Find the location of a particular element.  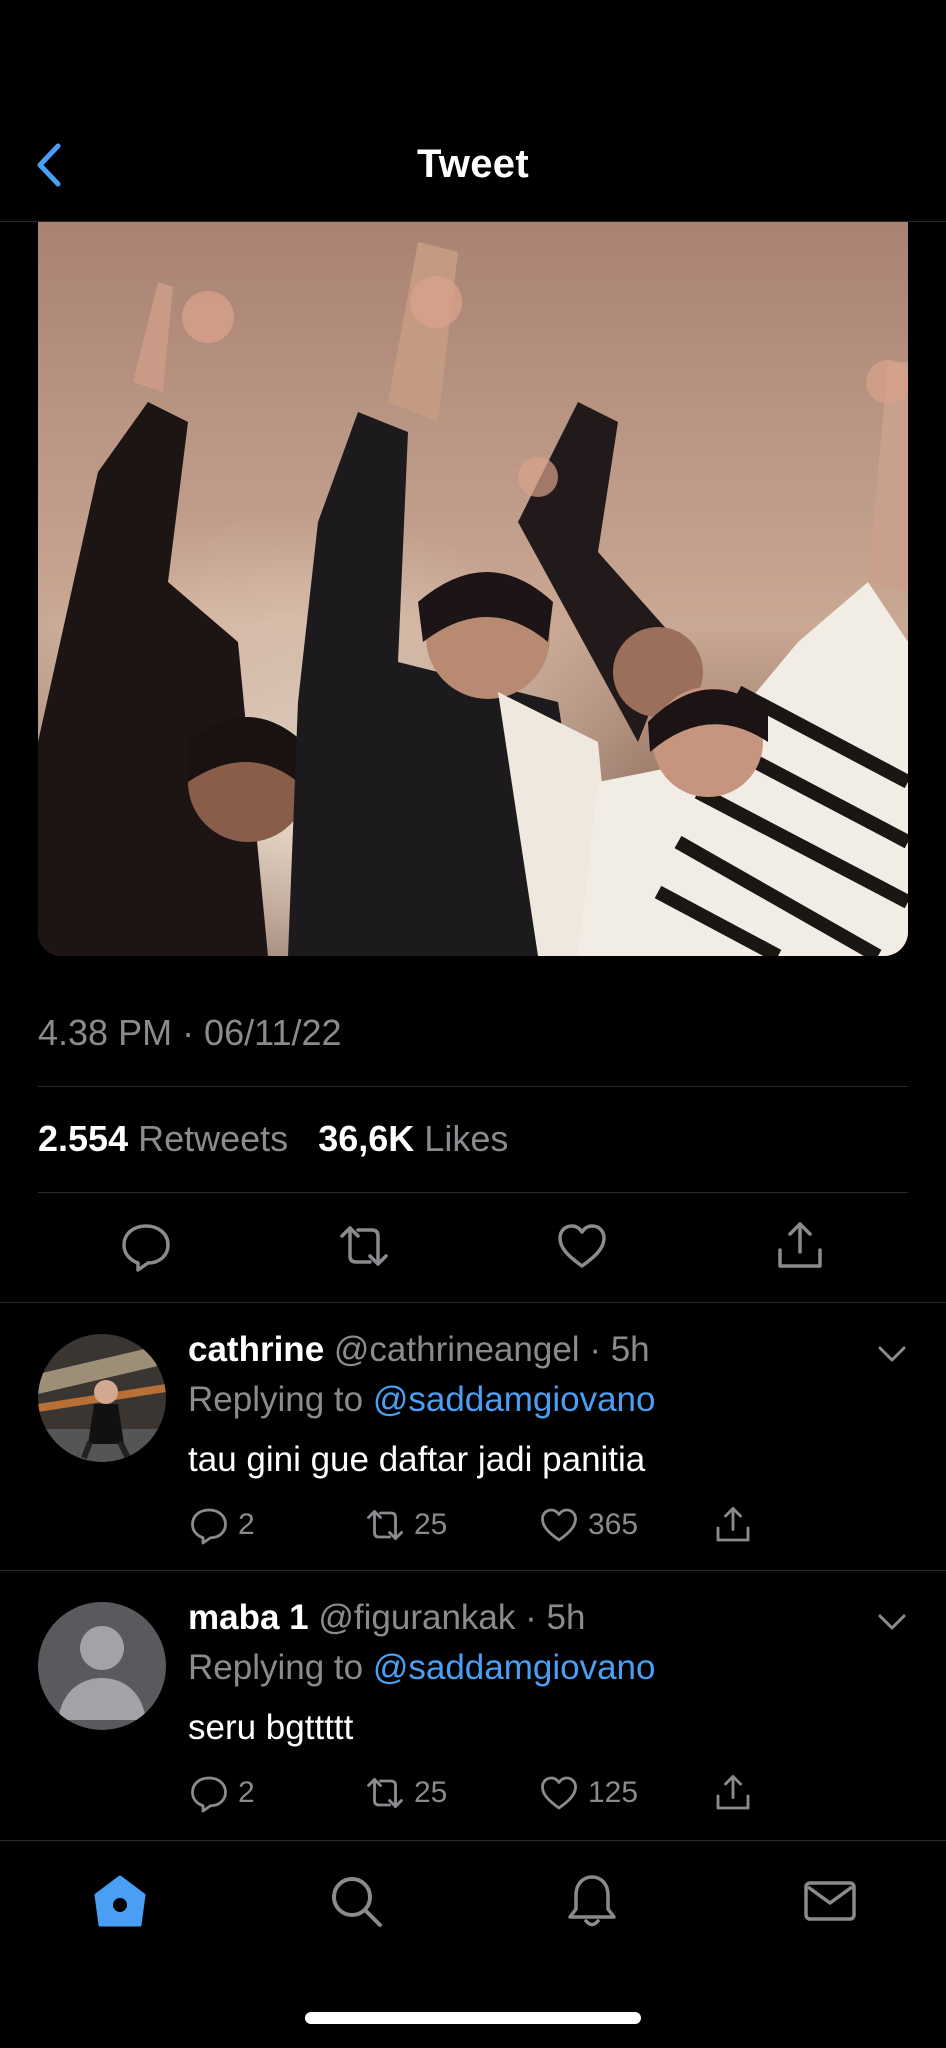

reply-author-name: maba 1 is located at coordinates (248, 1617).